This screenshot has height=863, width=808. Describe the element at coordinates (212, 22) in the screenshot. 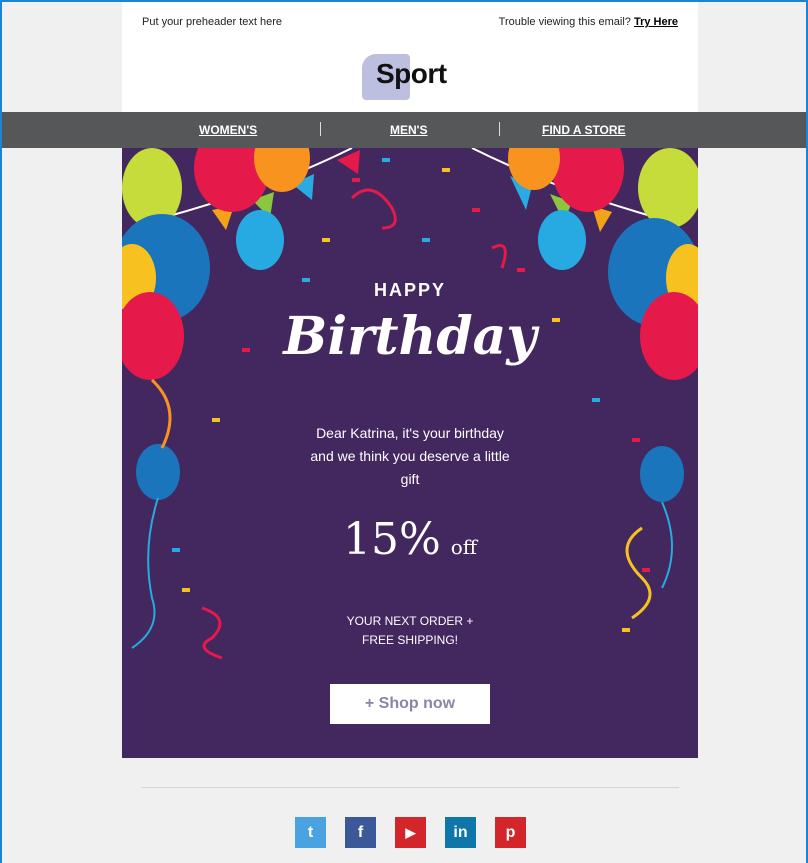

I see `preheader-text: Put your preheader text here` at that location.